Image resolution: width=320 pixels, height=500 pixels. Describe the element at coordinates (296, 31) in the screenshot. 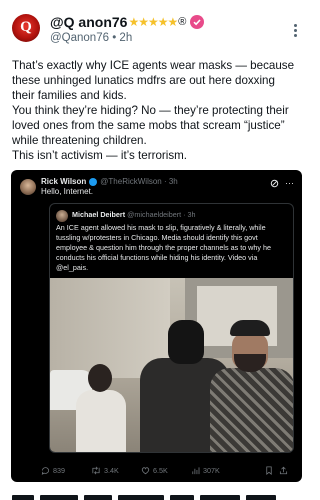

I see `more-dots-icon` at that location.